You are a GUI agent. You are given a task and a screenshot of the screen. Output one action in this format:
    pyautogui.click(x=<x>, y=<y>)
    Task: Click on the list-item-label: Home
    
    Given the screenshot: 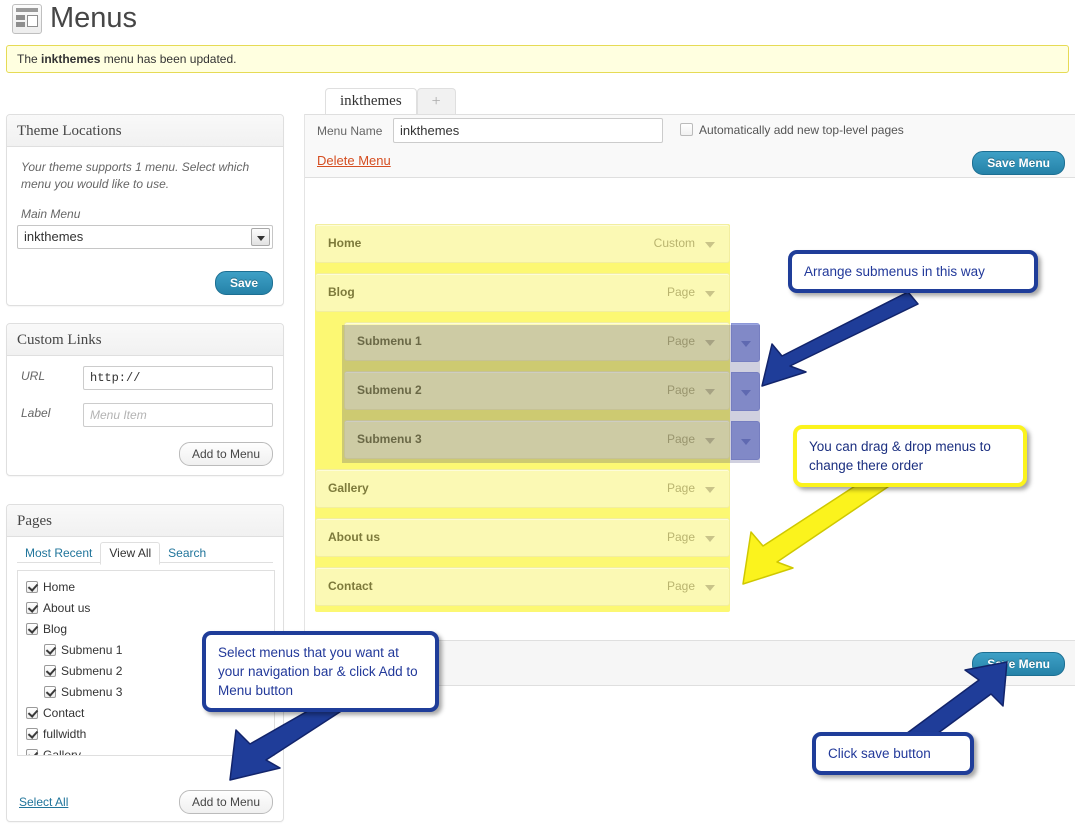 What is the action you would take?
    pyautogui.click(x=59, y=587)
    